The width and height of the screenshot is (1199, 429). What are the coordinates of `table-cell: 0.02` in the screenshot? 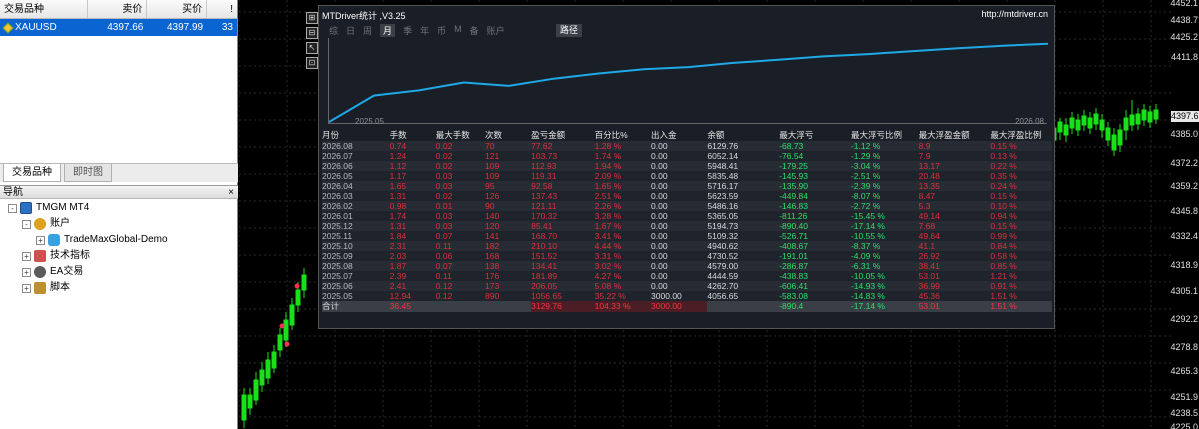 It's located at (444, 196).